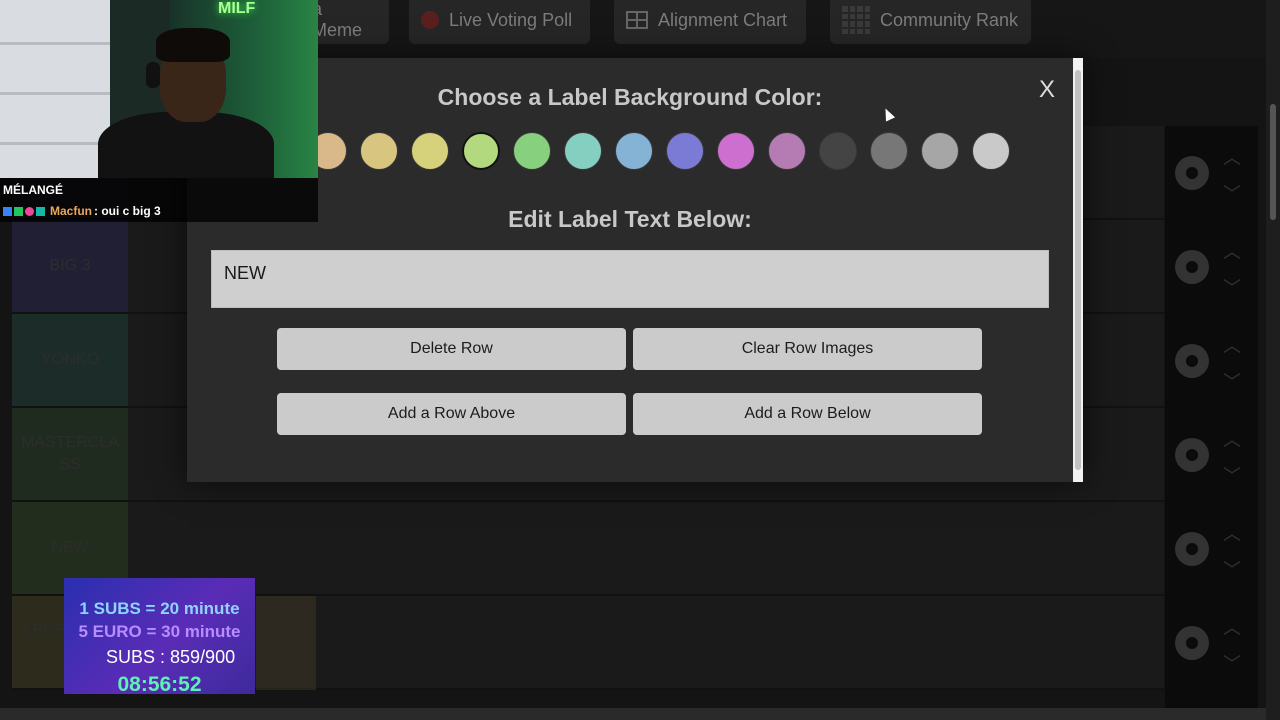 This screenshot has width=1280, height=720. What do you see at coordinates (511, 19) in the screenshot?
I see `live-voting-poll-label: Live Voting Poll` at bounding box center [511, 19].